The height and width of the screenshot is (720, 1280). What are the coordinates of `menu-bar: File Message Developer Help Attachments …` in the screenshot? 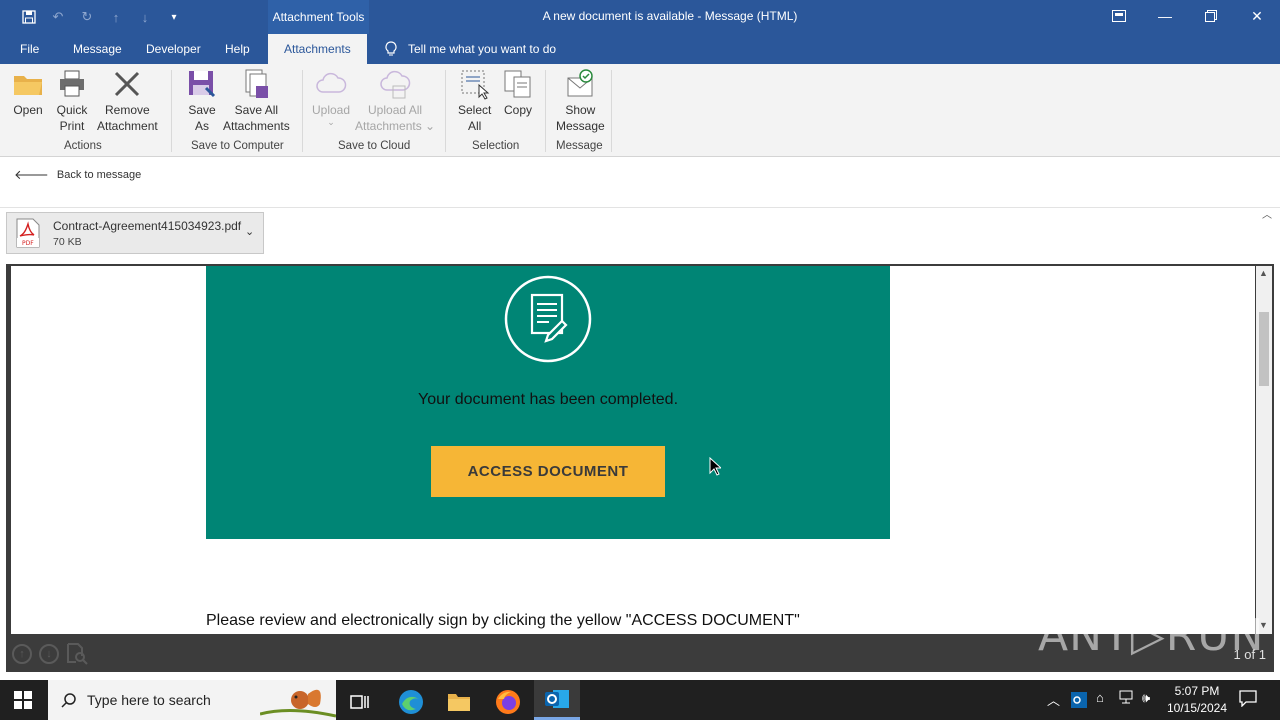 It's located at (640, 49).